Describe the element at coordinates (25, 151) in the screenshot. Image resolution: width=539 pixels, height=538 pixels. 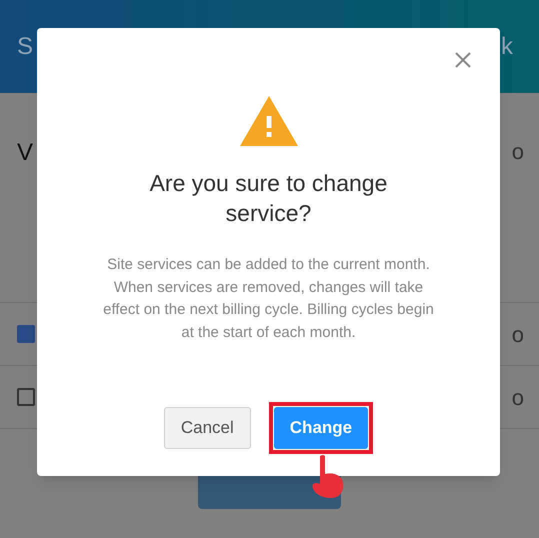
I see `section-label: V` at that location.